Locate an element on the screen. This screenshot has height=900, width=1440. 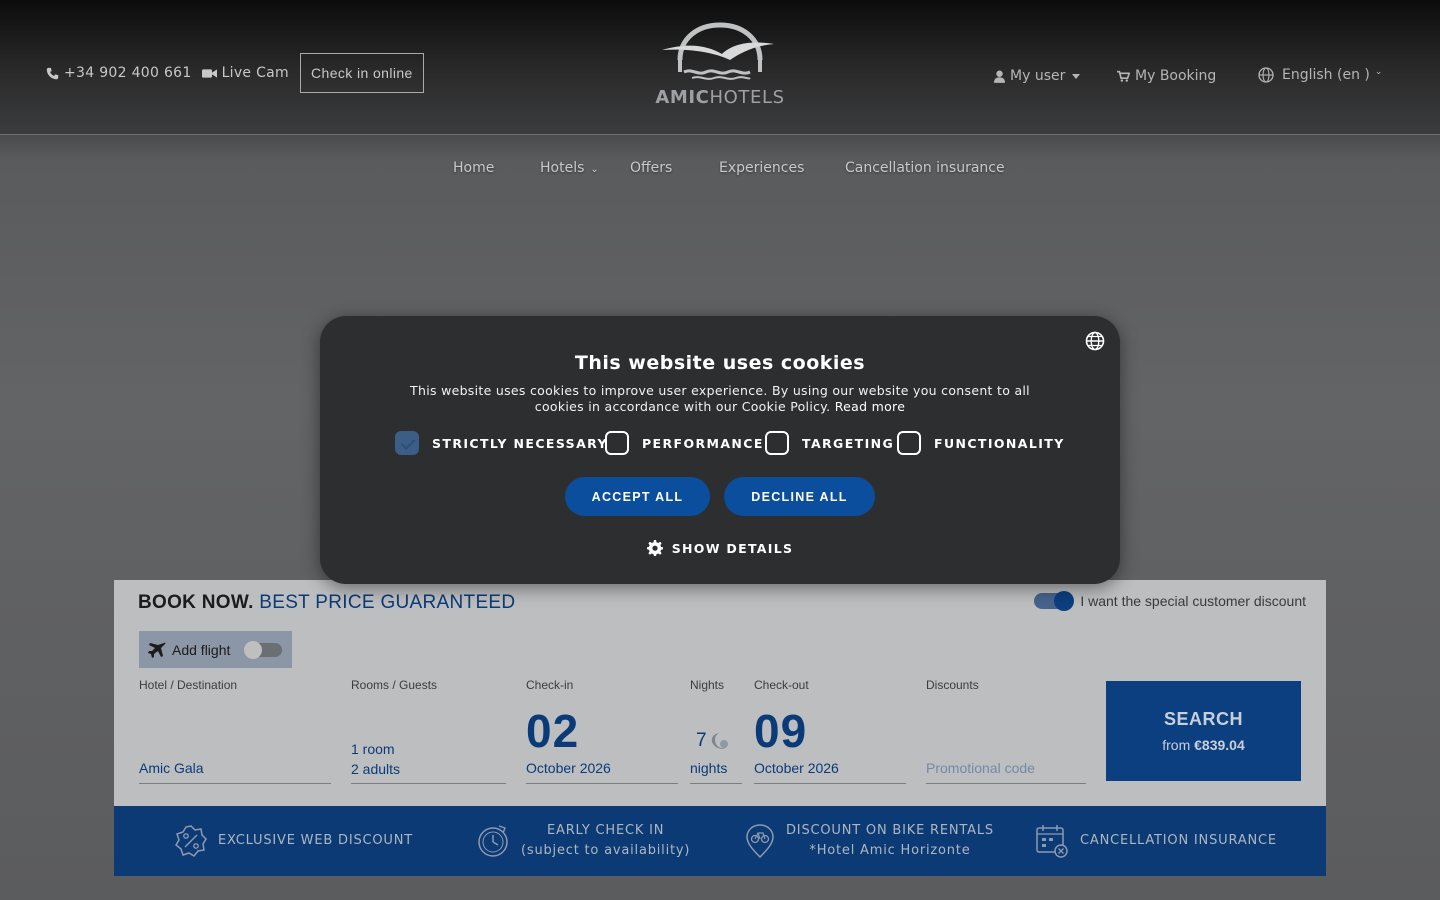
show-details-label: SHOW DETAILS is located at coordinates (732, 548).